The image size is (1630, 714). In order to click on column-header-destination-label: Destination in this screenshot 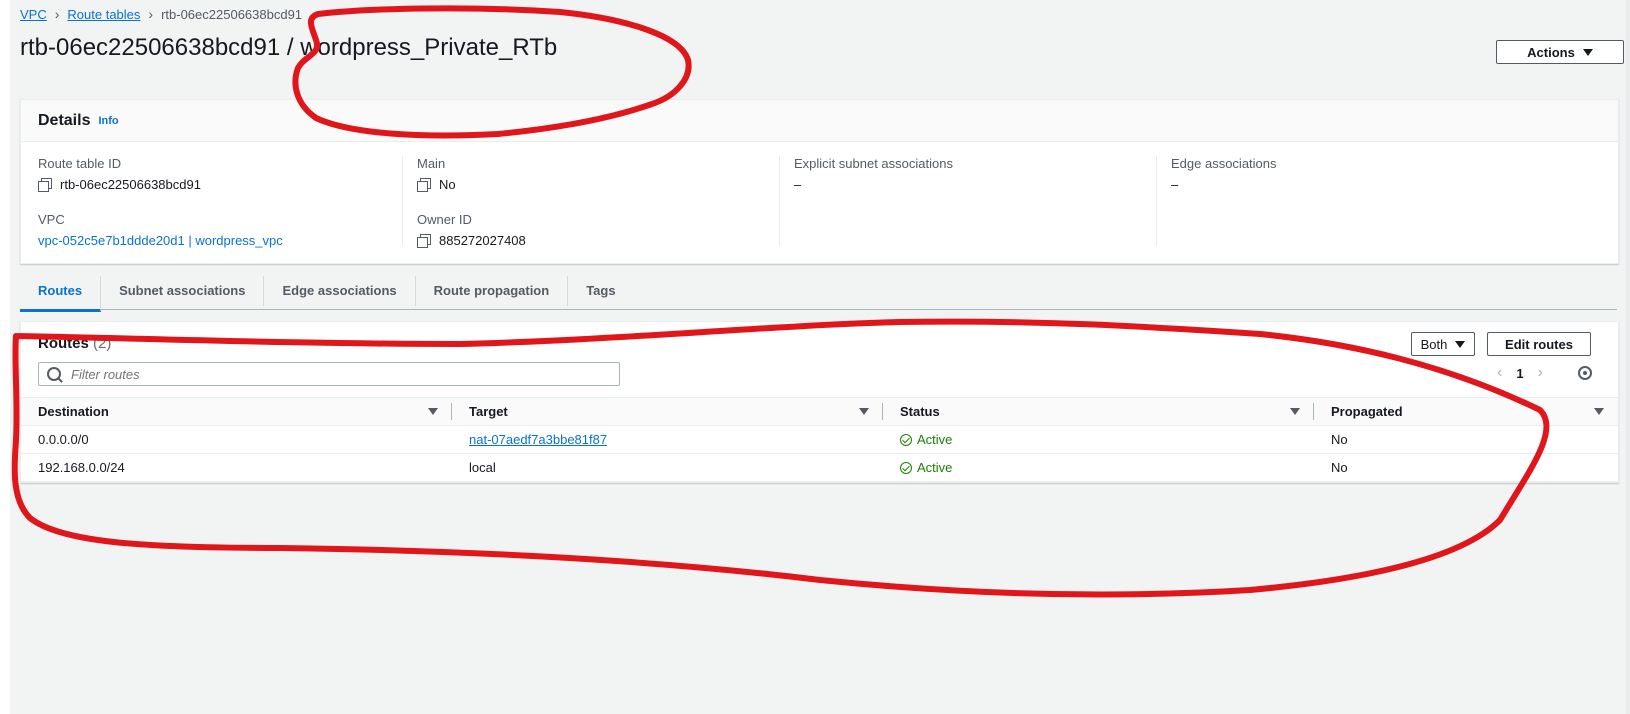, I will do `click(73, 411)`.